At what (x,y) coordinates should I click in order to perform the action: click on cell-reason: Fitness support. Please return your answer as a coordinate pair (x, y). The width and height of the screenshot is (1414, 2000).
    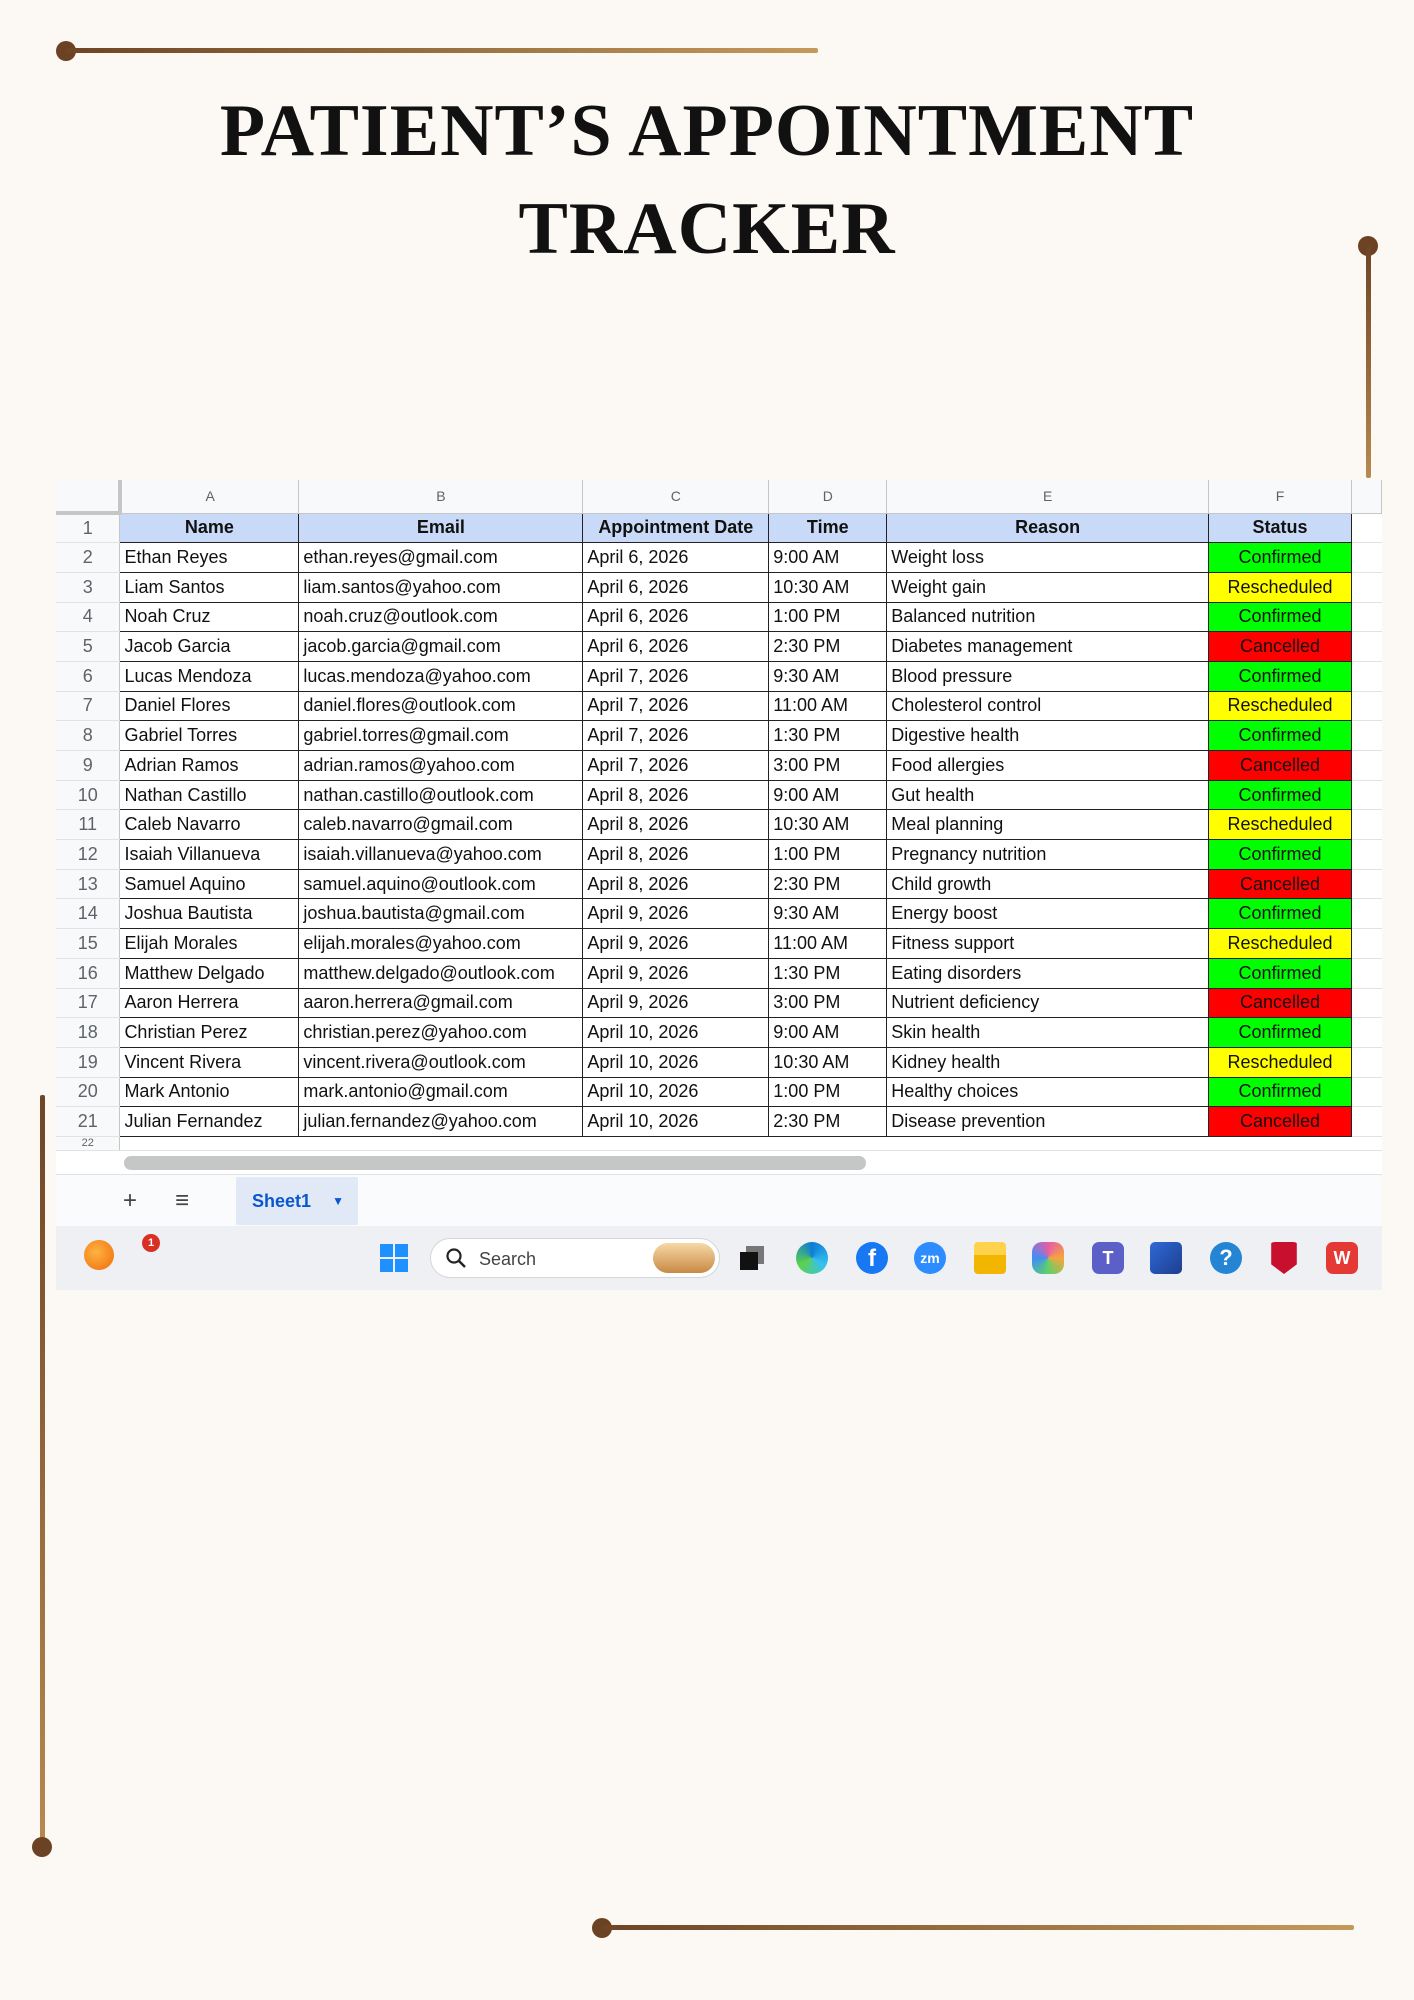
    Looking at the image, I should click on (1048, 943).